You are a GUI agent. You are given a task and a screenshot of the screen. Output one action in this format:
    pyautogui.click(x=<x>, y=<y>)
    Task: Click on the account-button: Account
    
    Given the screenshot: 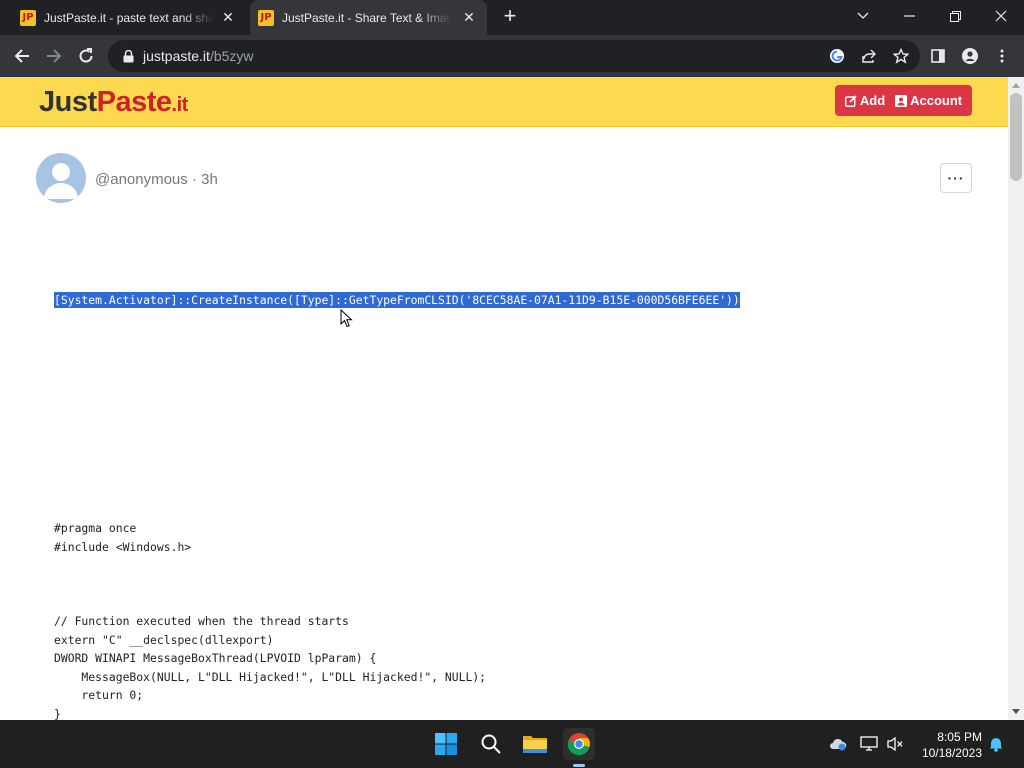 What is the action you would take?
    pyautogui.click(x=928, y=100)
    